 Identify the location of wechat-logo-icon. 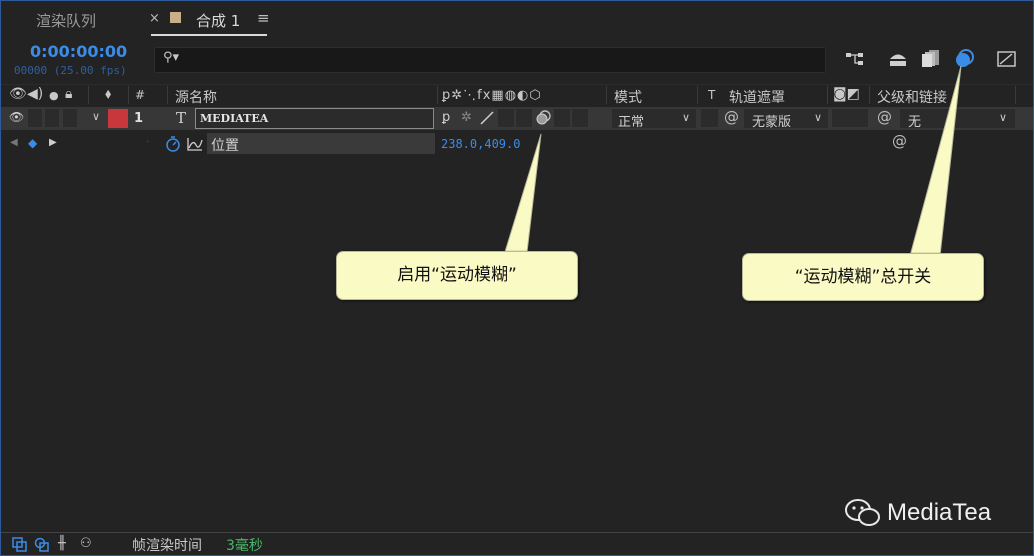
(862, 512).